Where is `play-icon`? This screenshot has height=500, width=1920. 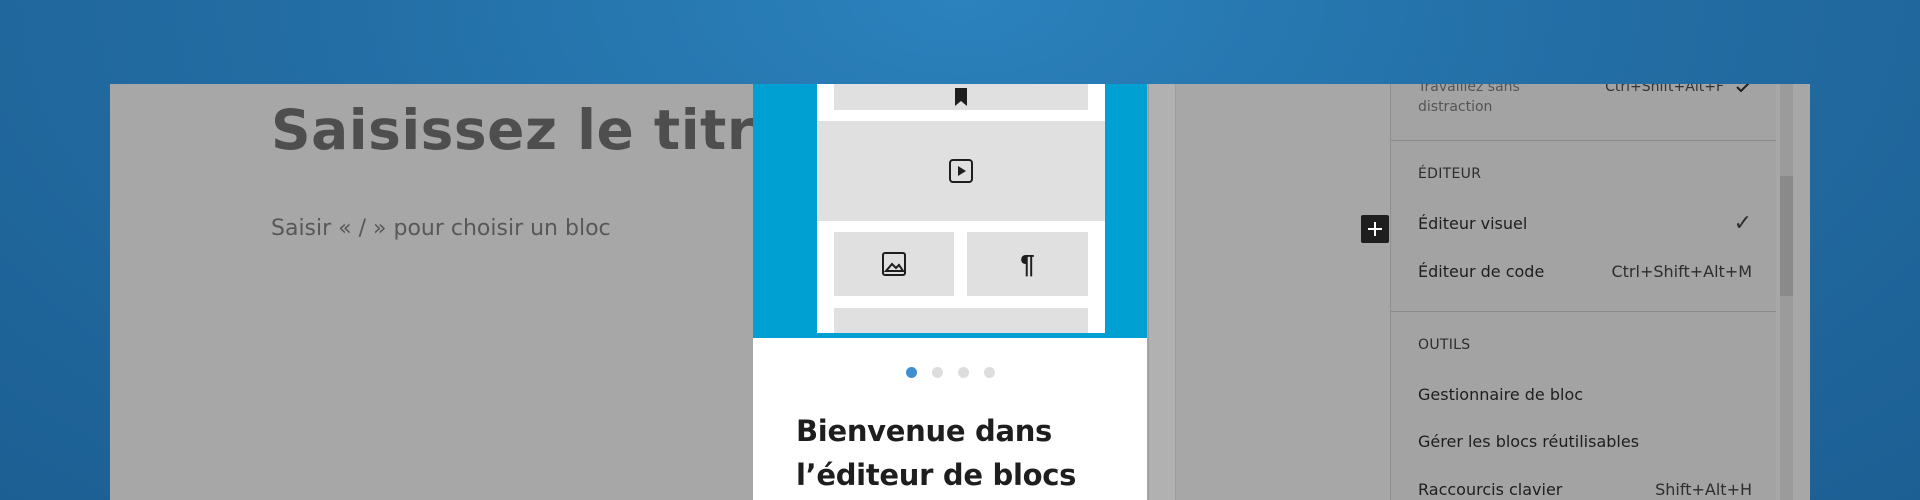 play-icon is located at coordinates (961, 171).